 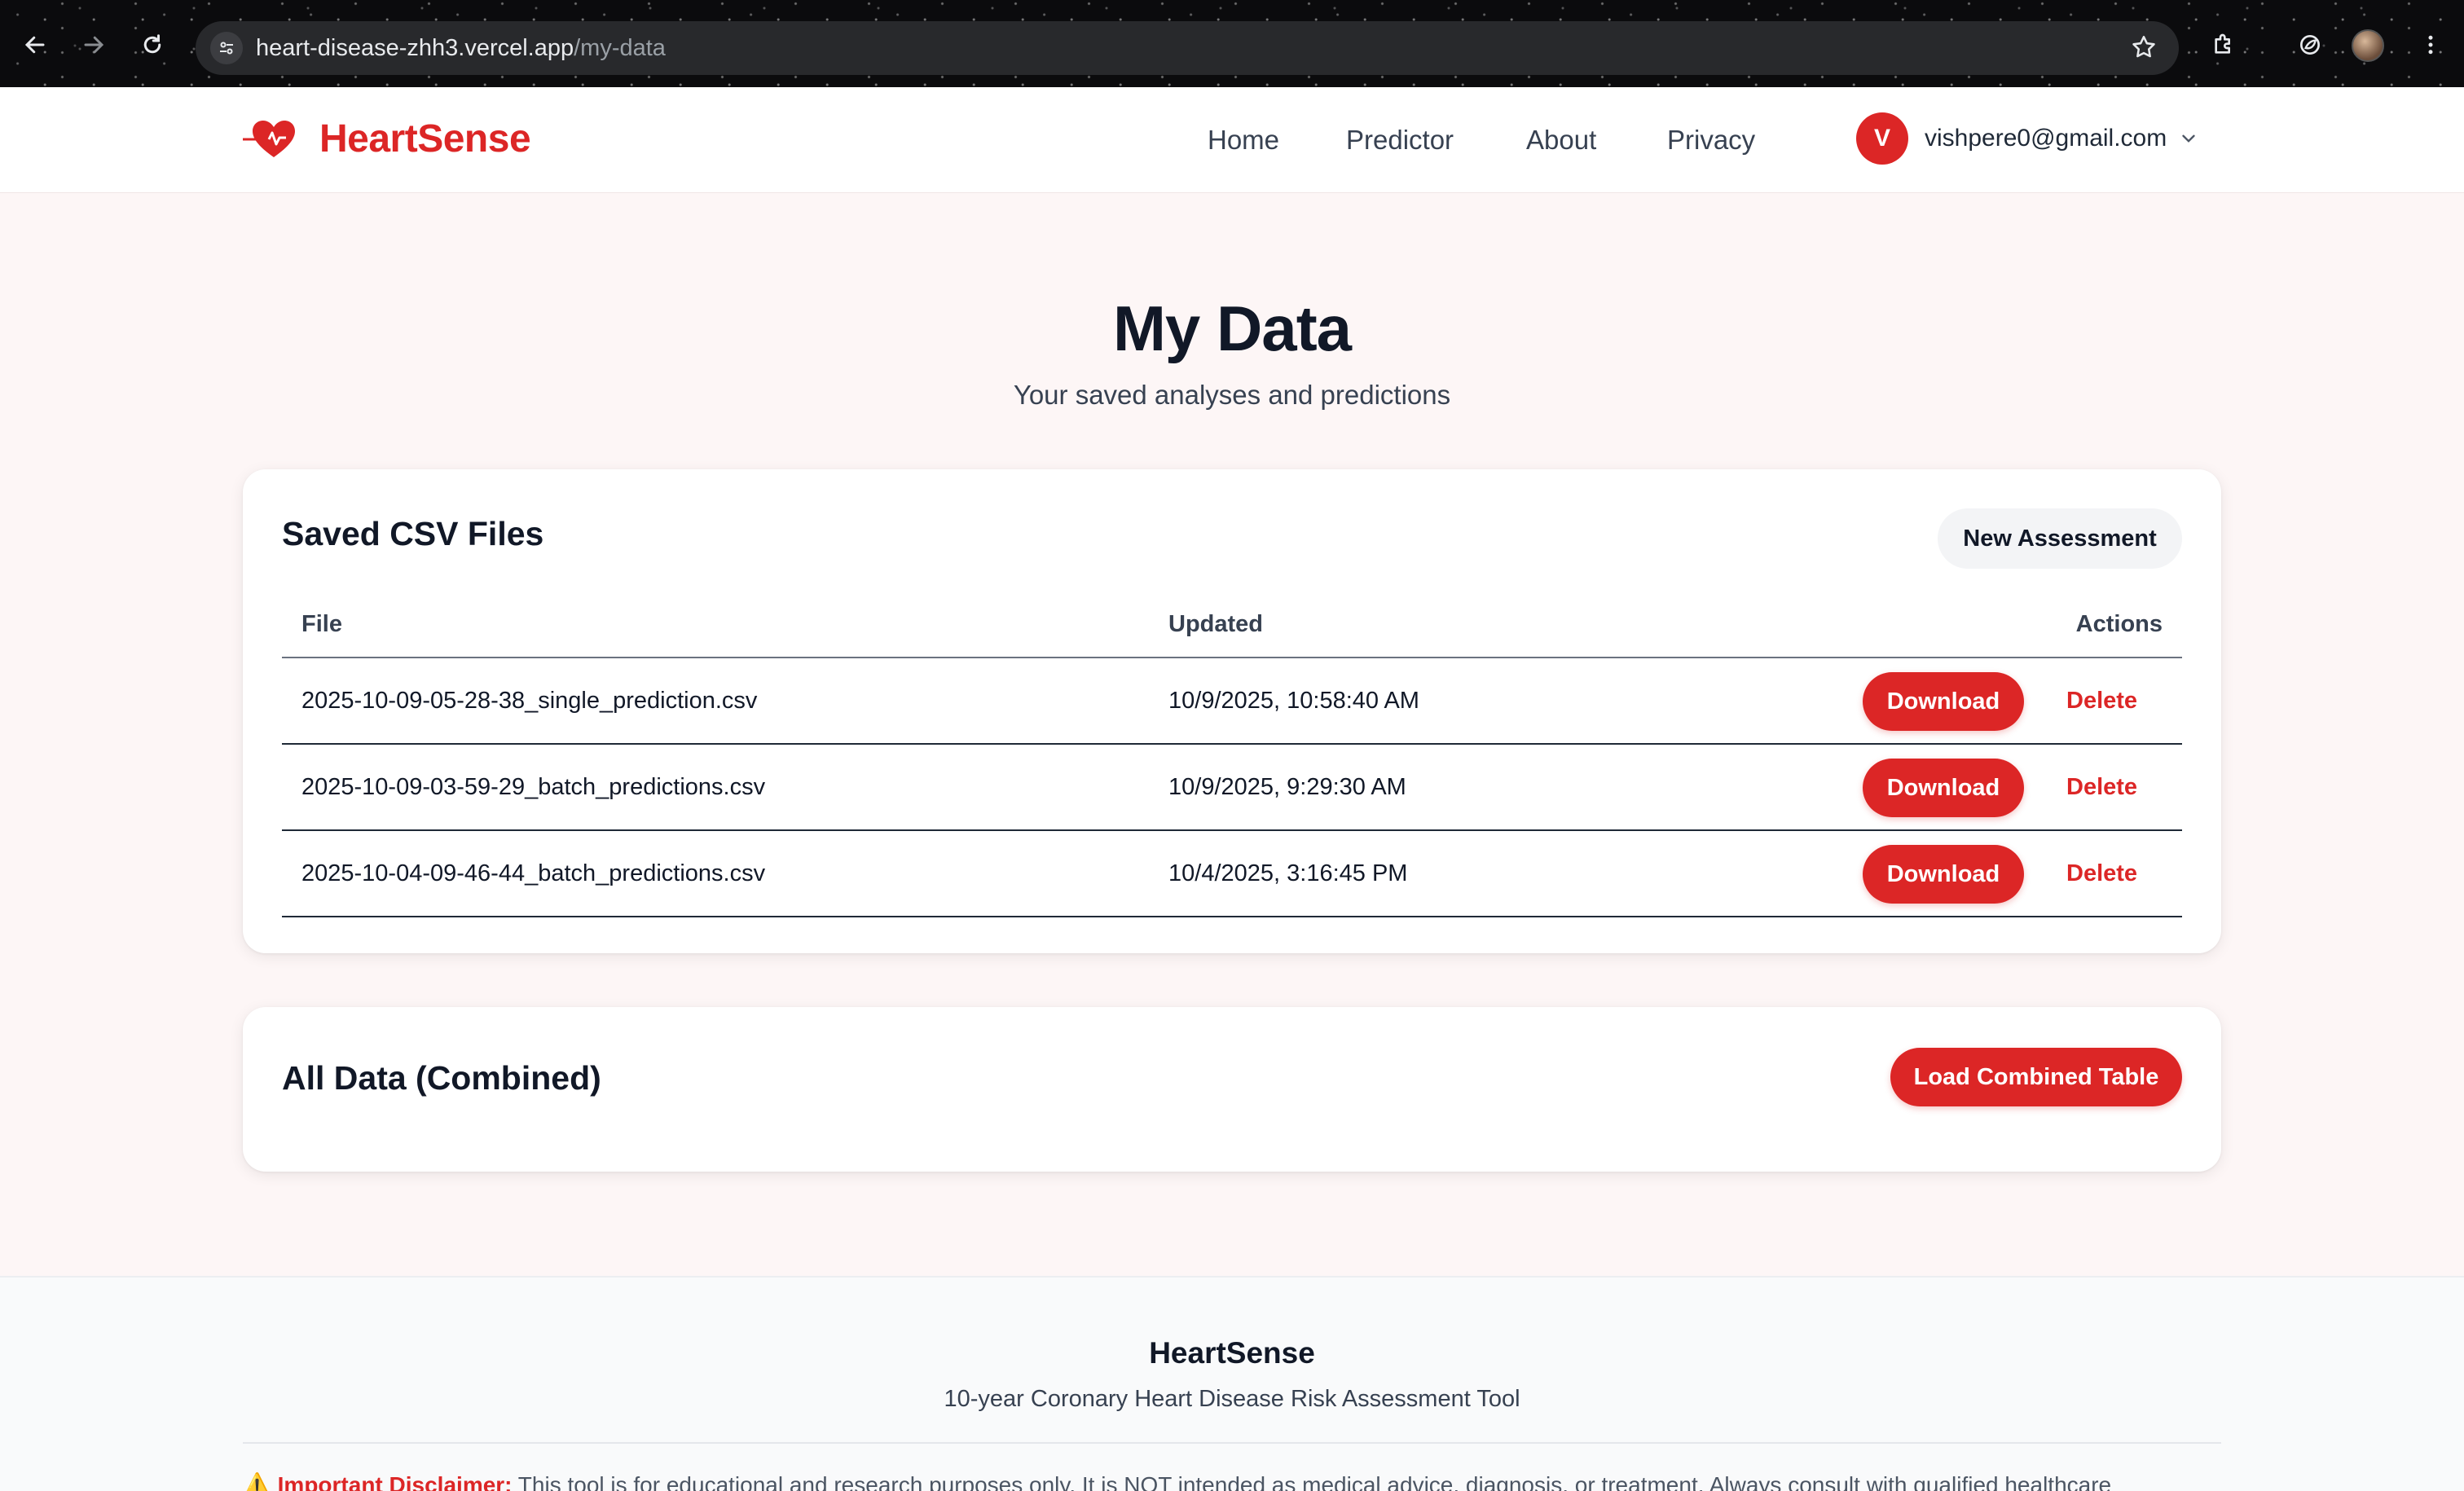 I want to click on brand-name: HeartSense, so click(x=425, y=139).